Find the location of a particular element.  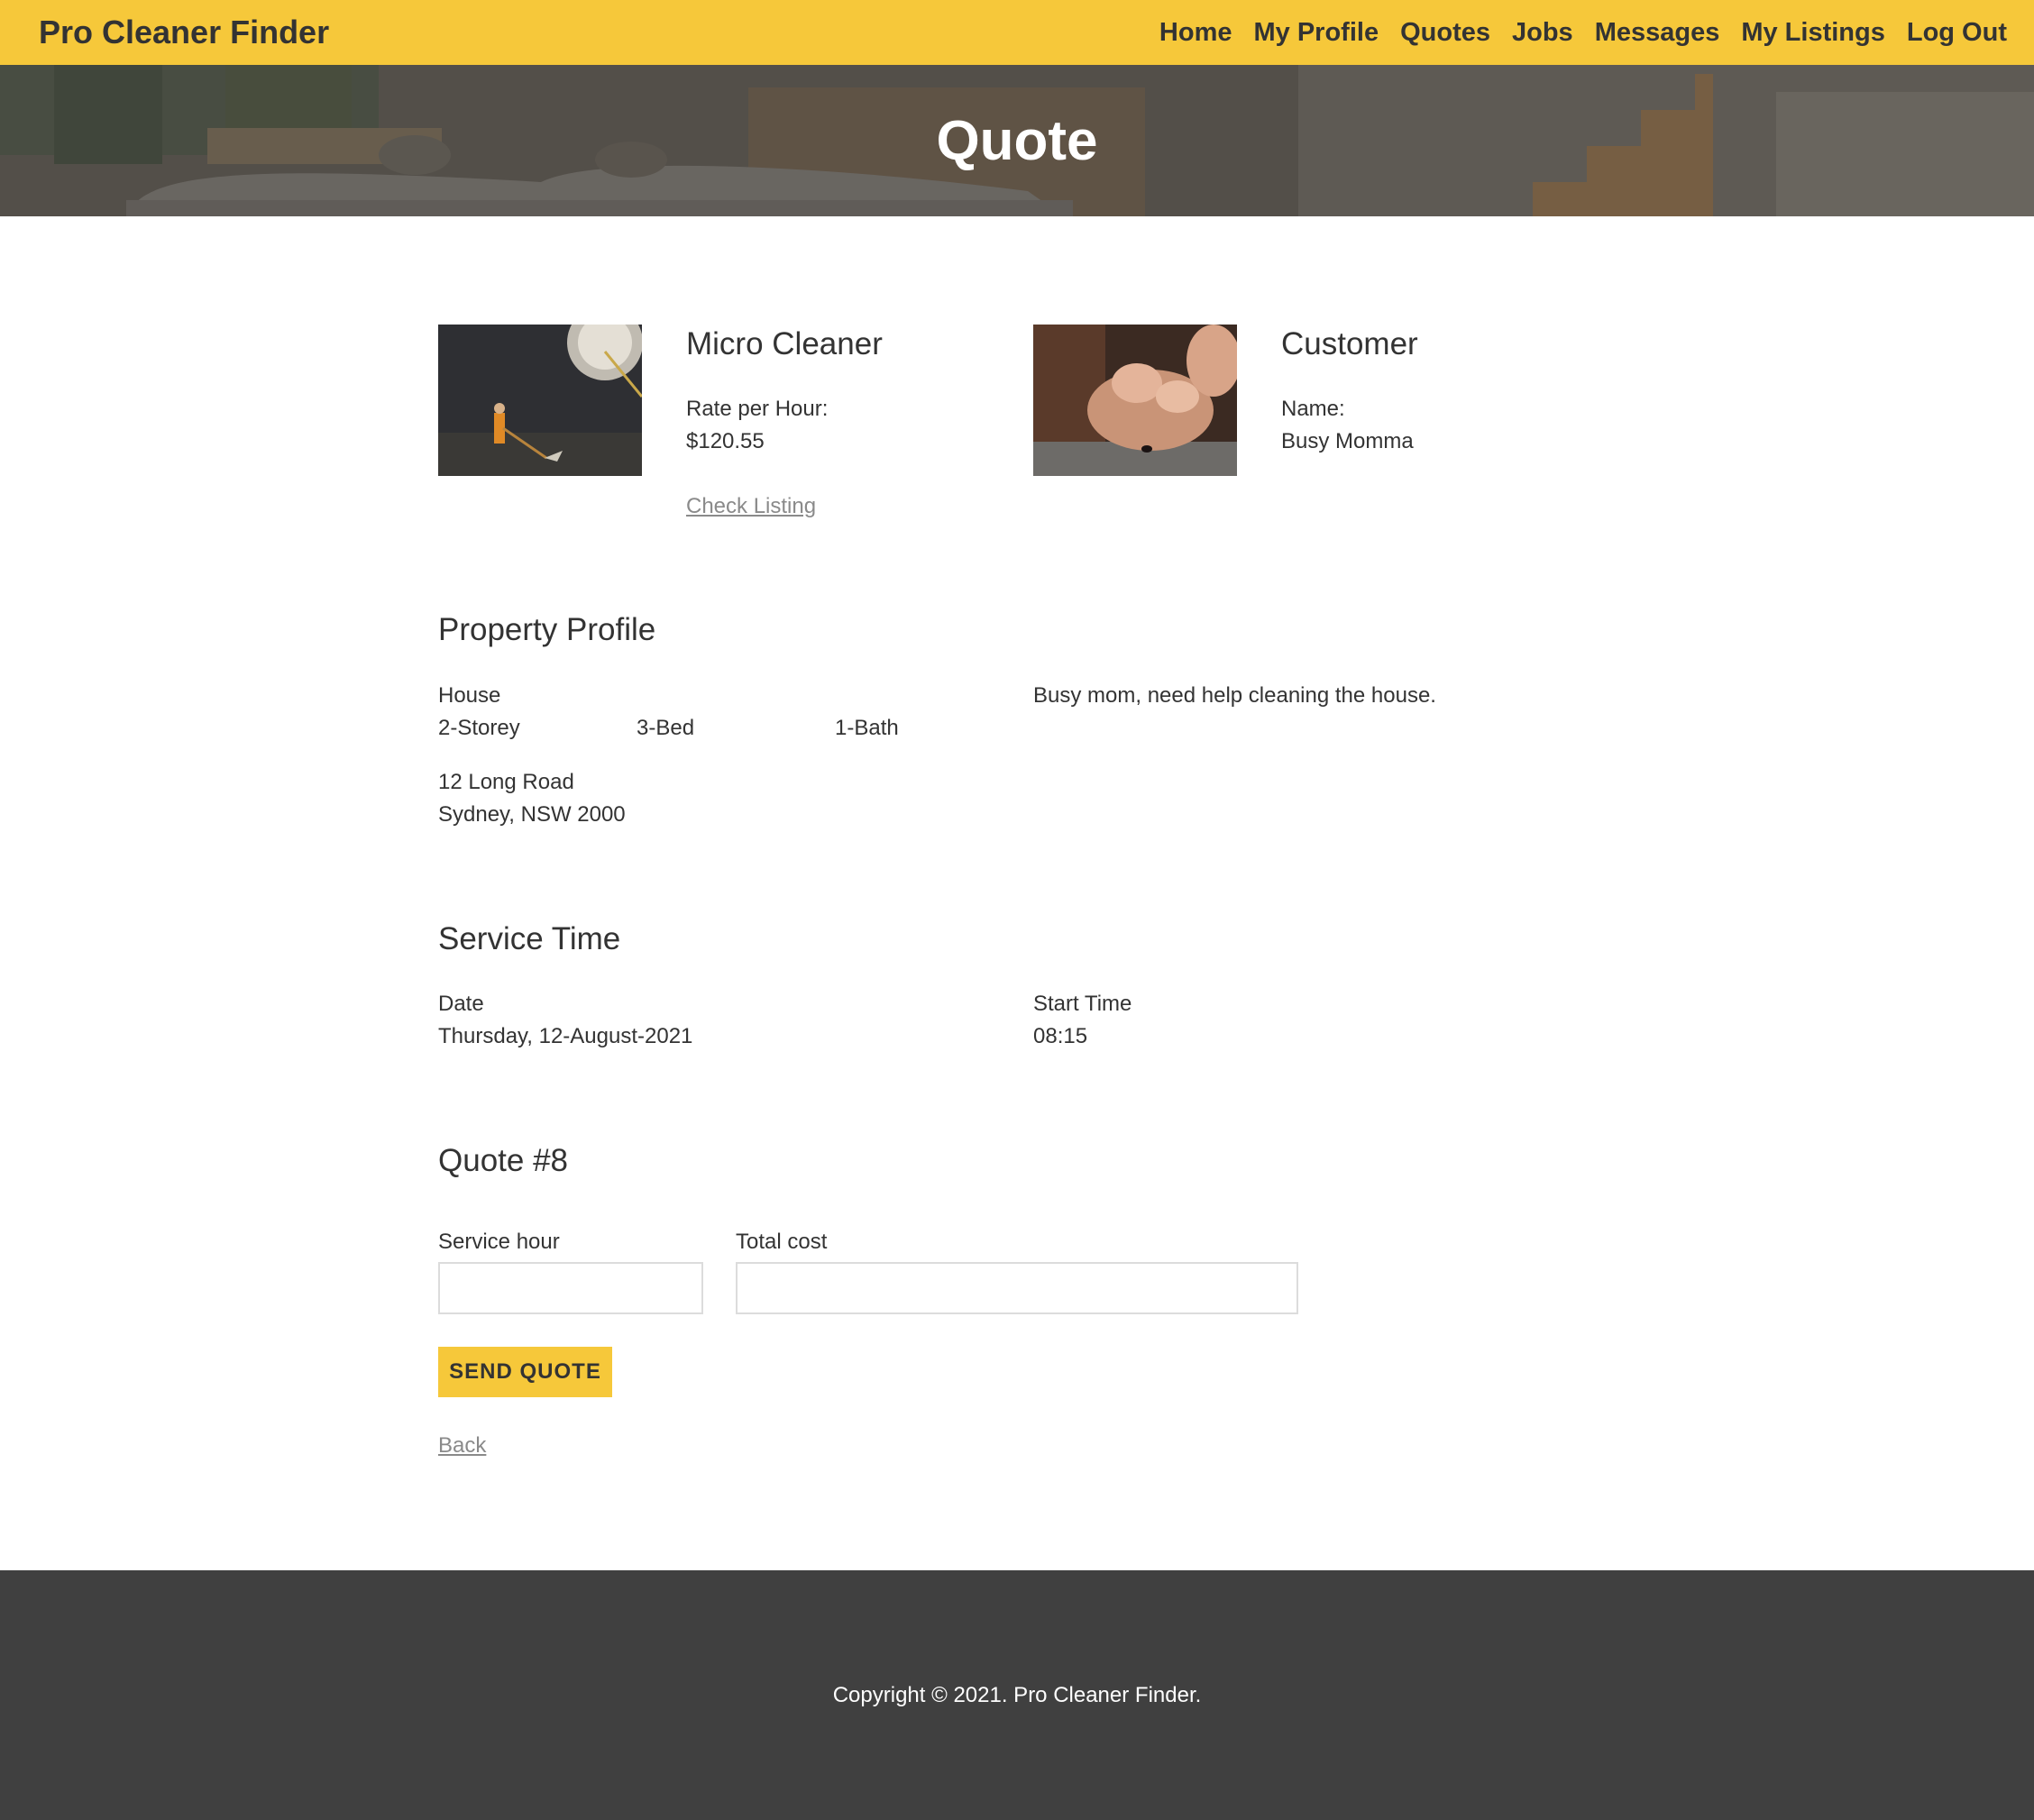

quote-heading: Quote #8 is located at coordinates (503, 1160).